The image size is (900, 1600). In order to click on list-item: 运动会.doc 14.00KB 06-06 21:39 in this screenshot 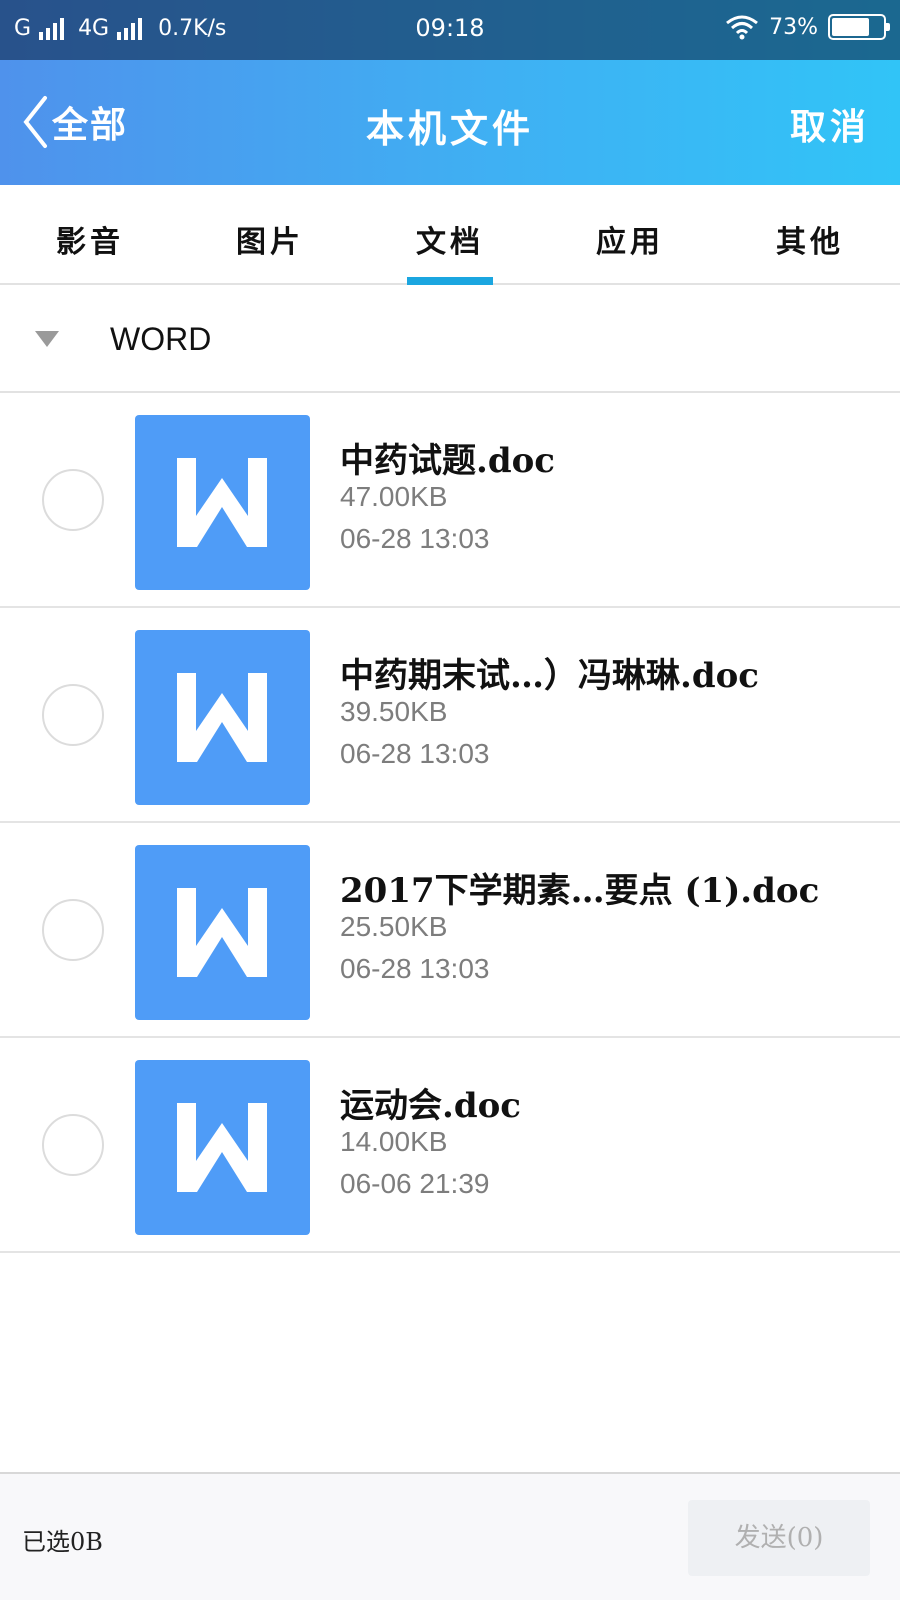, I will do `click(450, 1145)`.